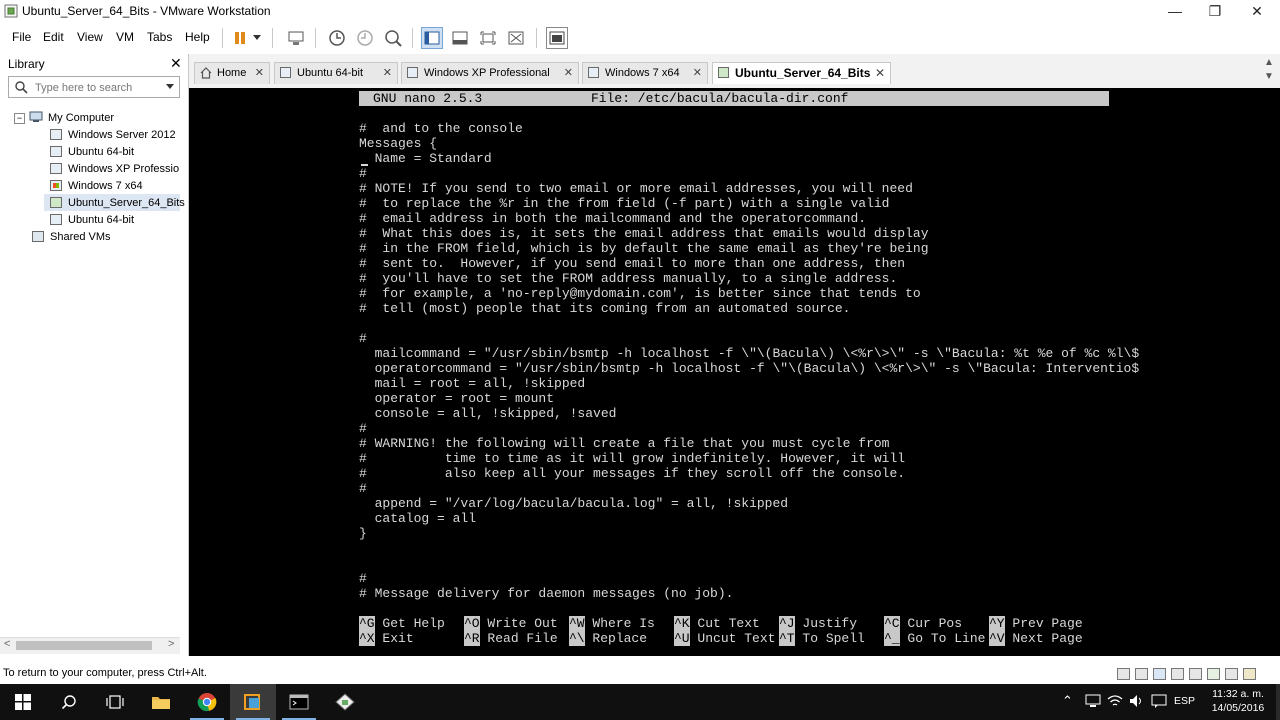 The width and height of the screenshot is (1280, 720). Describe the element at coordinates (557, 38) in the screenshot. I see `console-view-icon` at that location.